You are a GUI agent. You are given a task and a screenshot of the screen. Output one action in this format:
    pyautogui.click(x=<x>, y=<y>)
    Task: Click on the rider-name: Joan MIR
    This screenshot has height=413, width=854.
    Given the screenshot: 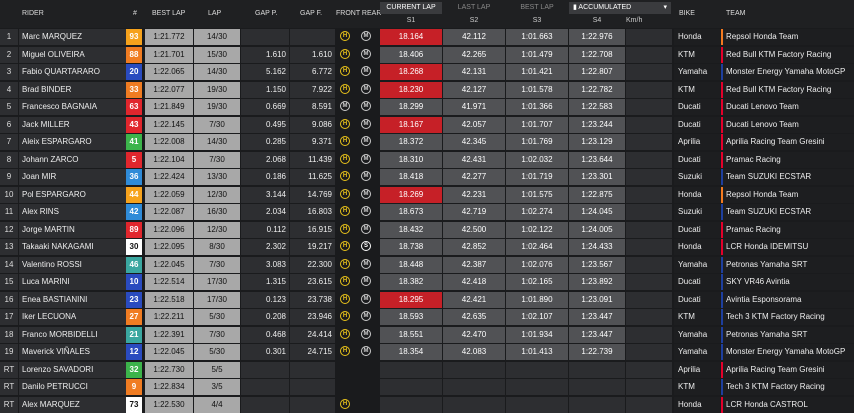 What is the action you would take?
    pyautogui.click(x=74, y=177)
    